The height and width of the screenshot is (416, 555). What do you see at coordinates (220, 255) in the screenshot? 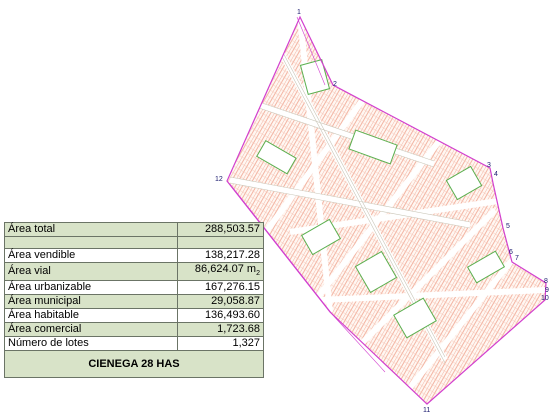
I see `row-value: 138,217.28` at bounding box center [220, 255].